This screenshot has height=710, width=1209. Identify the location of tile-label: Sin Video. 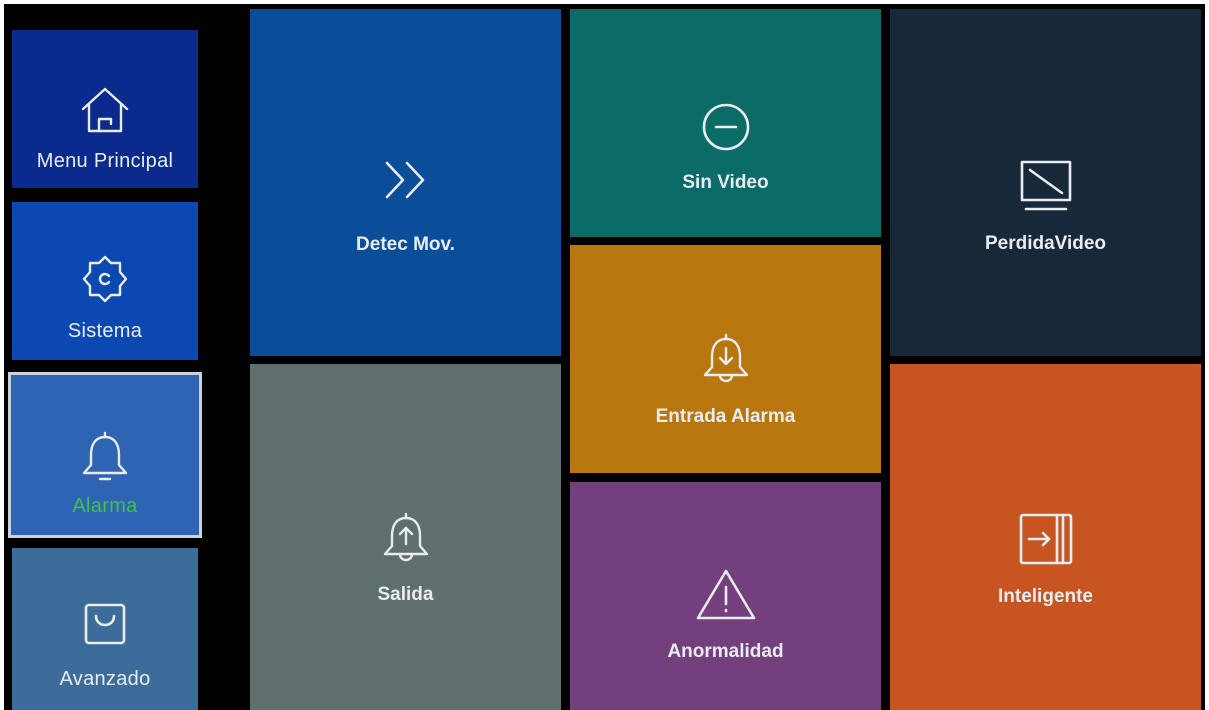
(725, 182).